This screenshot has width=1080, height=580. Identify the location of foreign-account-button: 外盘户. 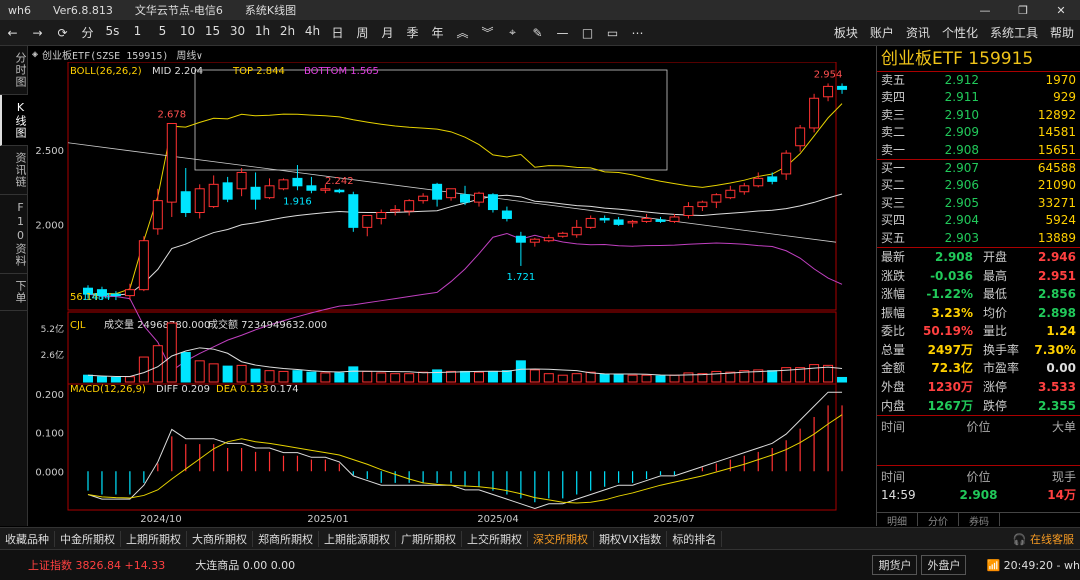
(944, 565).